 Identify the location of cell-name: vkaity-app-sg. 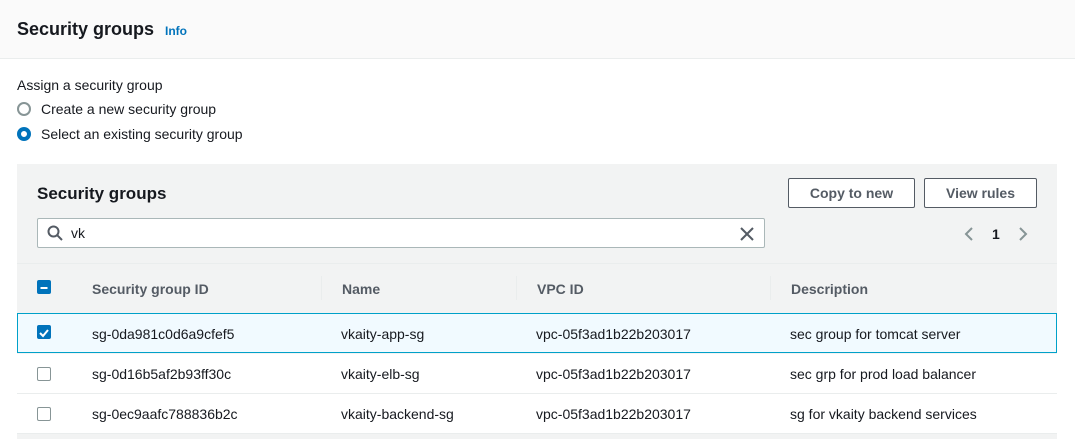
(383, 334).